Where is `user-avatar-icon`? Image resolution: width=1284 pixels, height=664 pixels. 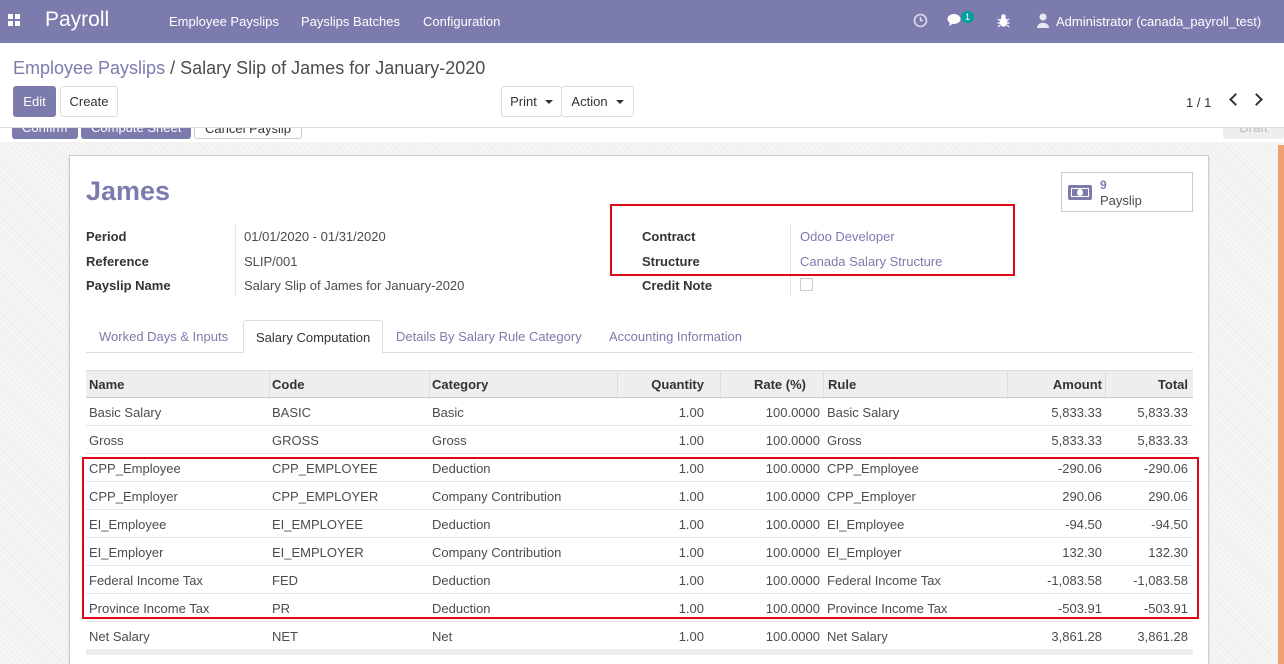
user-avatar-icon is located at coordinates (1043, 20).